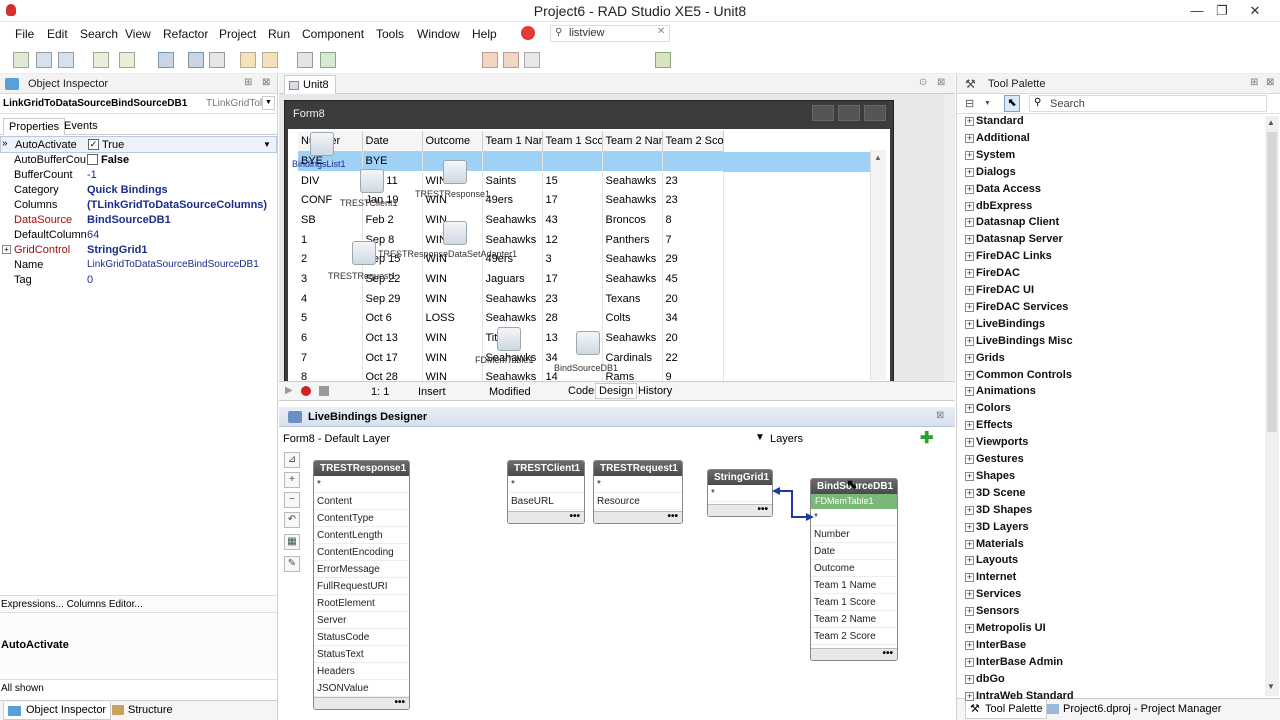 Image resolution: width=1280 pixels, height=720 pixels. What do you see at coordinates (361, 586) in the screenshot?
I see `binding-member: FullRequestURI` at bounding box center [361, 586].